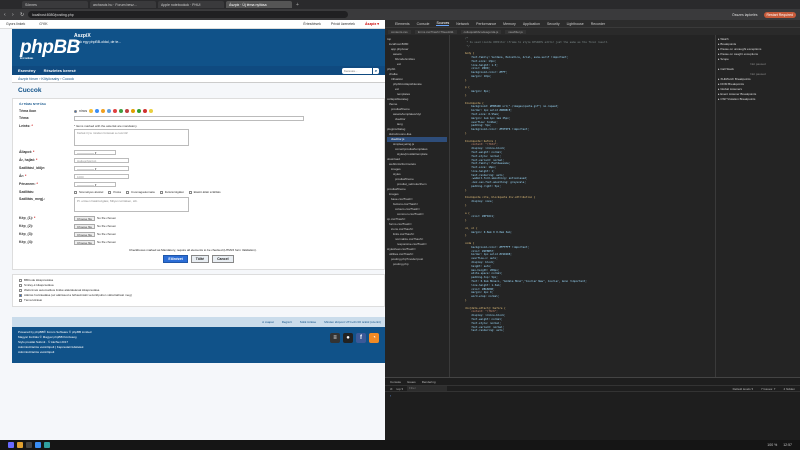 This screenshot has height=450, width=800. Describe the element at coordinates (429, 382) in the screenshot. I see `console-drawer-tab: Rendering` at that location.